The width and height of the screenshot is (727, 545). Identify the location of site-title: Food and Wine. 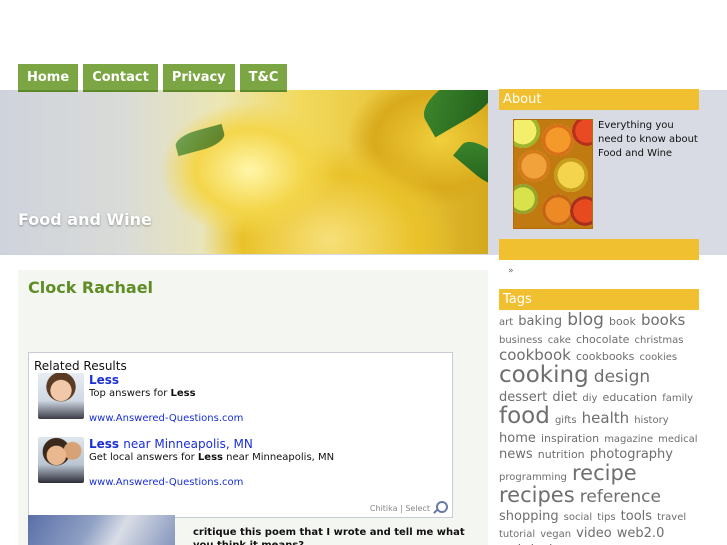
(85, 219).